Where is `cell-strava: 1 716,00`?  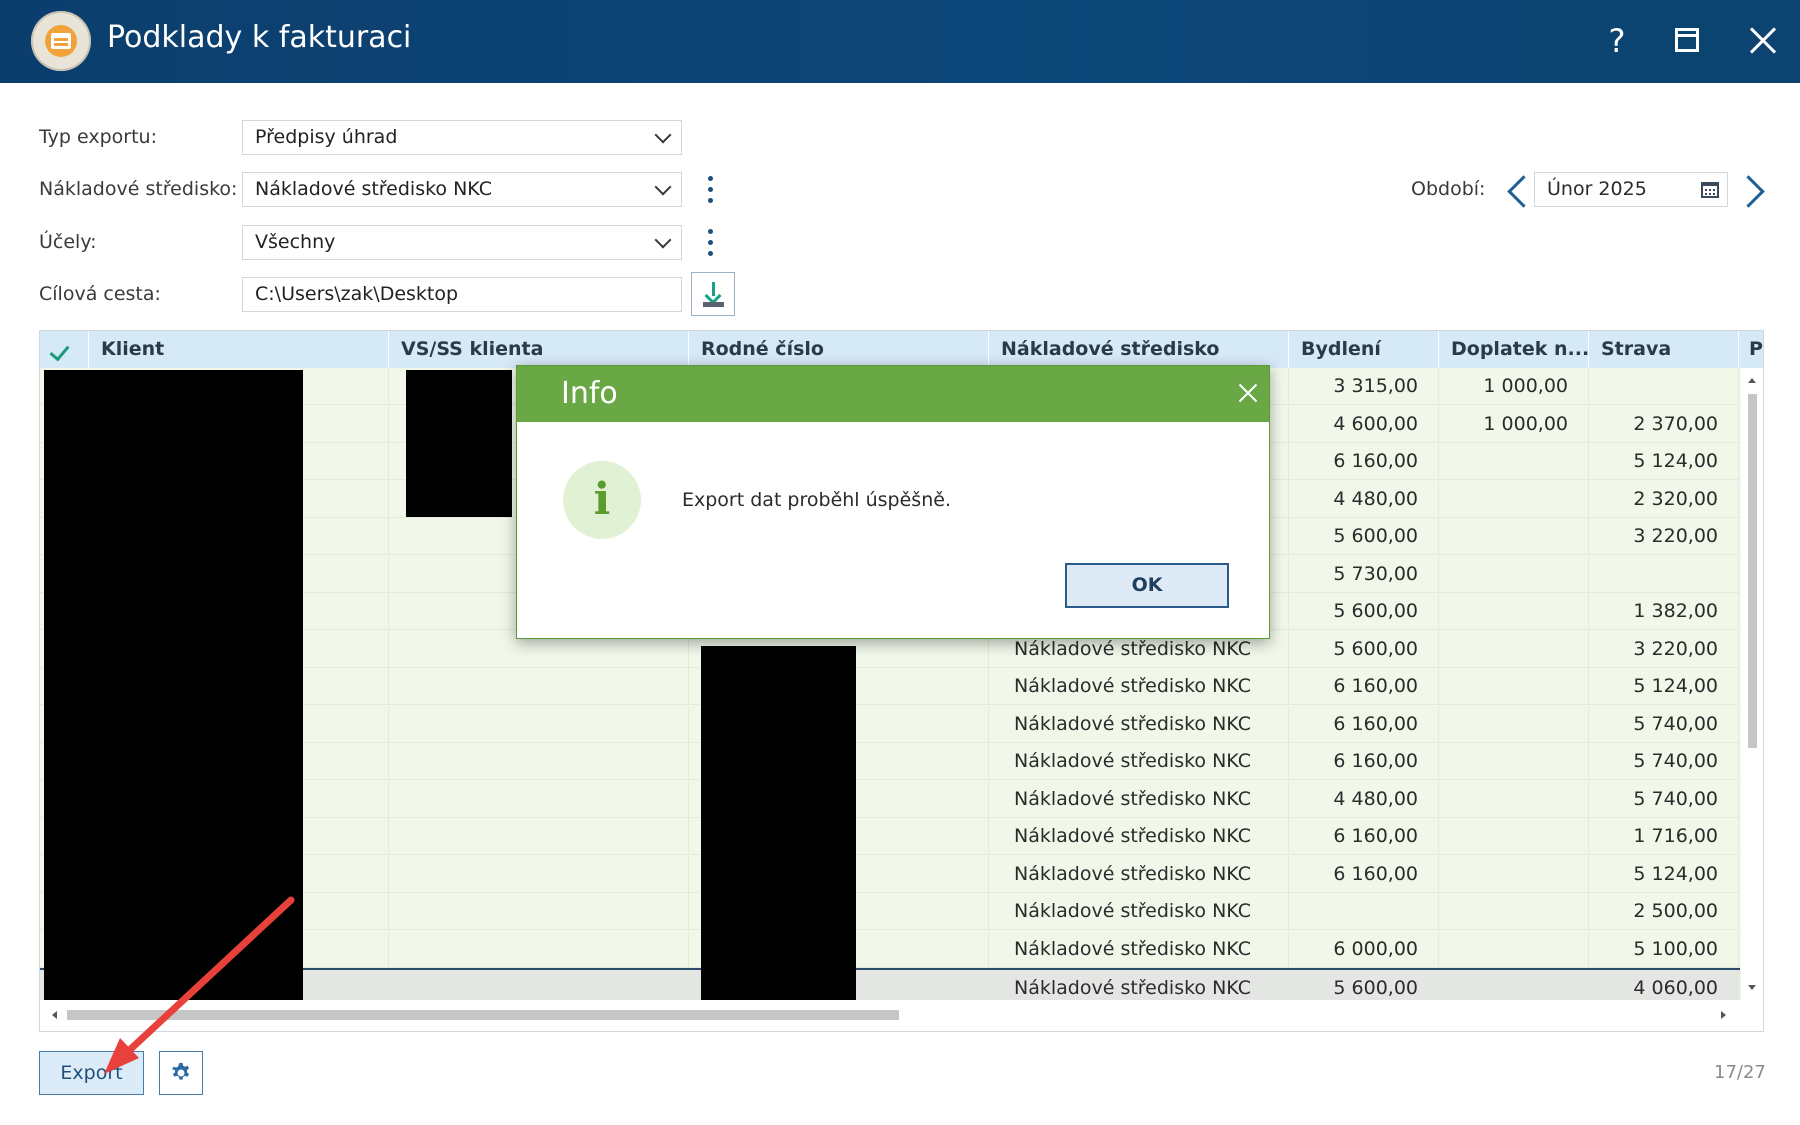 cell-strava: 1 716,00 is located at coordinates (1664, 836).